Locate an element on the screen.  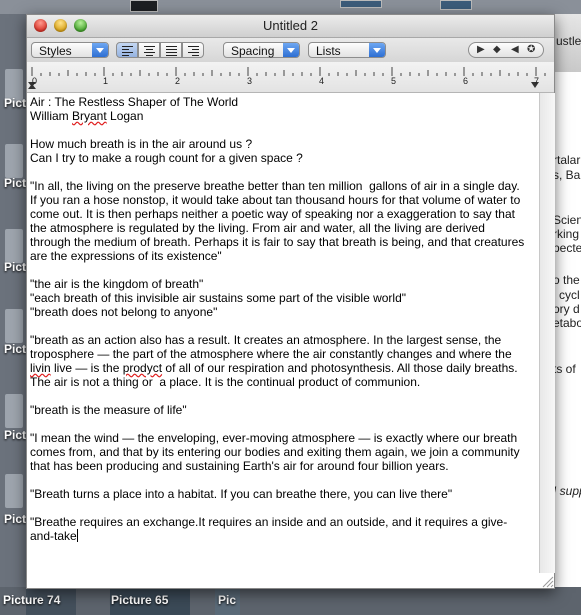
background-window-text: pecte is located at coordinates (567, 248).